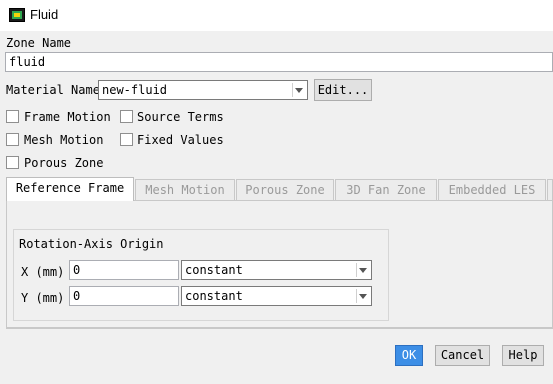 This screenshot has width=553, height=384. I want to click on mesh-motion-label: Mesh Motion, so click(64, 140).